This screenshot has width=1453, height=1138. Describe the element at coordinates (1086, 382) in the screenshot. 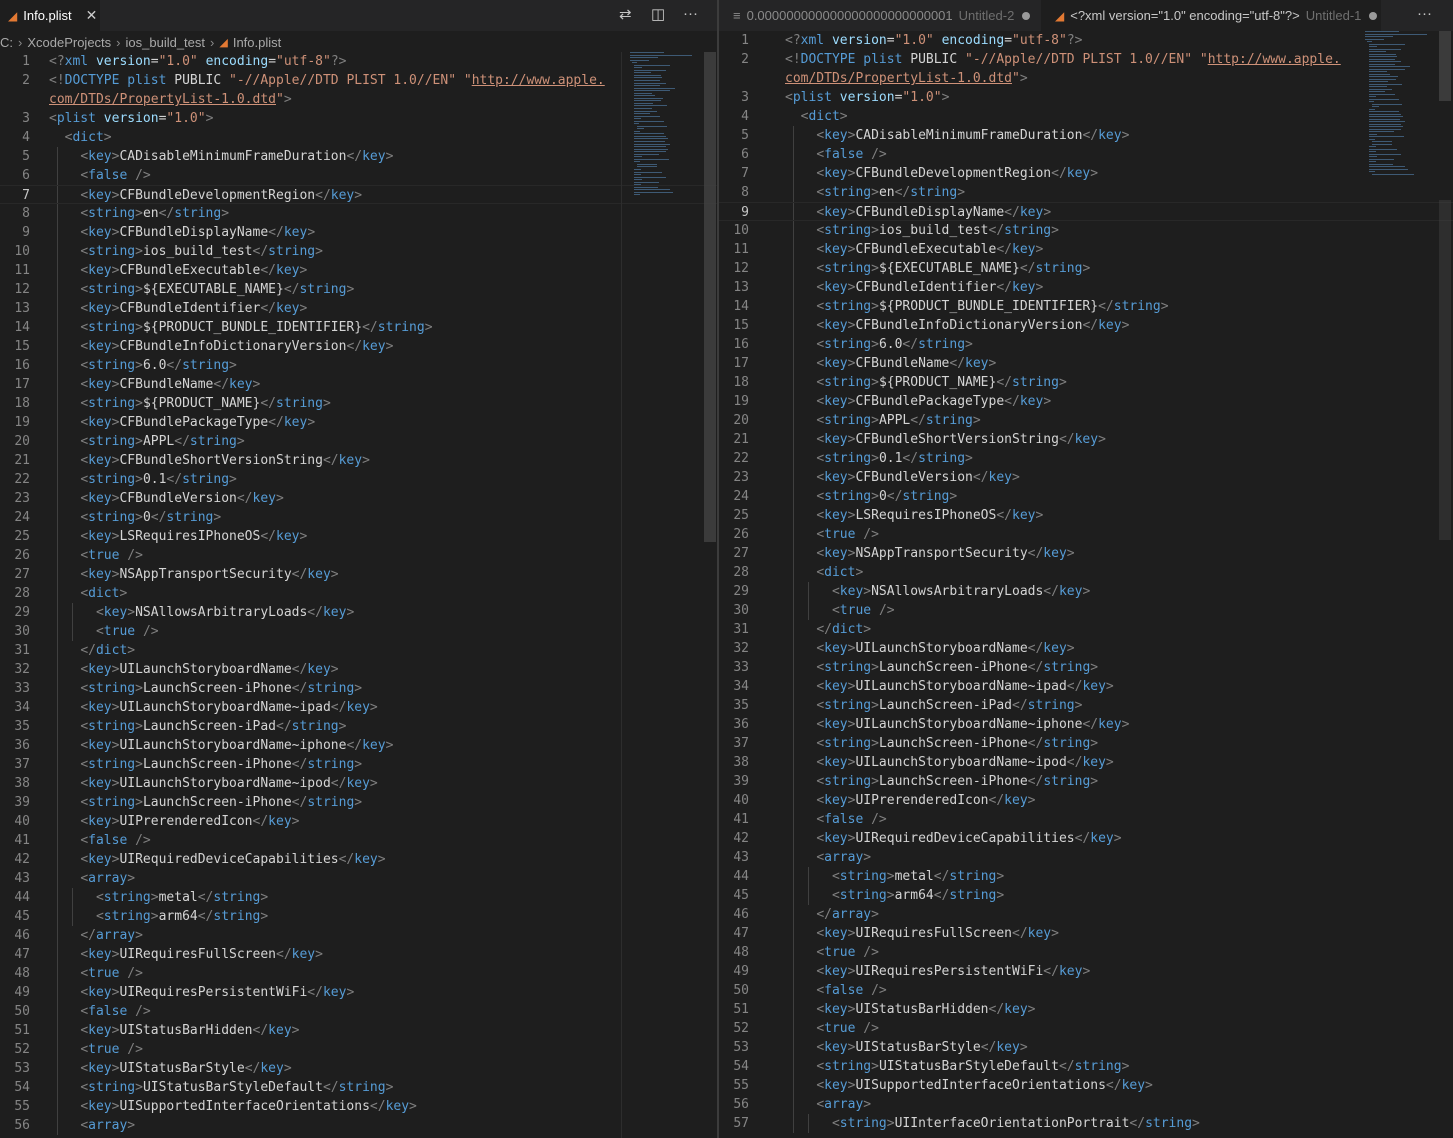

I see `code-line: 18 <string>${PRODUCT_NAME}</string>` at that location.